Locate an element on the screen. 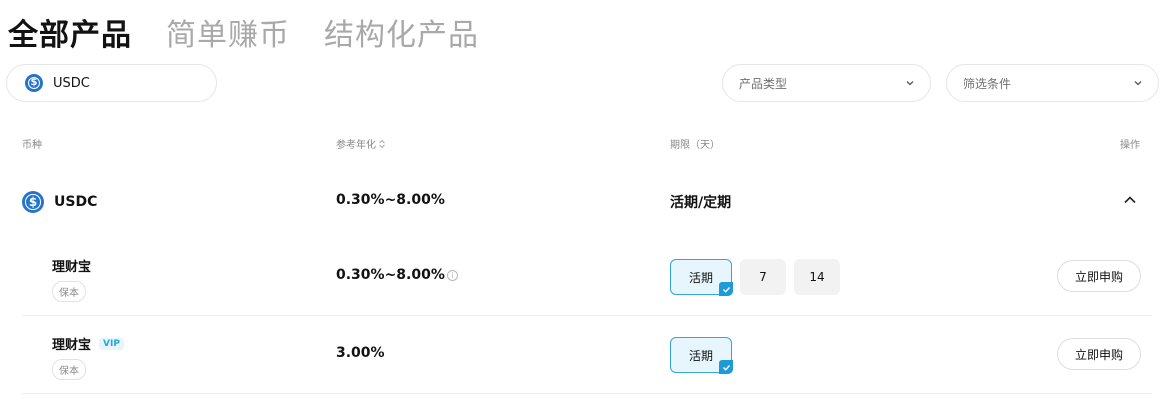 The width and height of the screenshot is (1170, 412). coin-label: USDC is located at coordinates (76, 202).